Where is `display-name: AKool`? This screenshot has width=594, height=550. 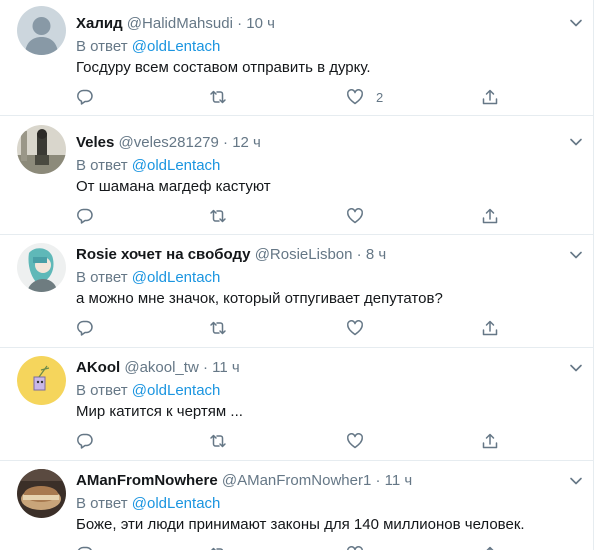 display-name: AKool is located at coordinates (98, 367).